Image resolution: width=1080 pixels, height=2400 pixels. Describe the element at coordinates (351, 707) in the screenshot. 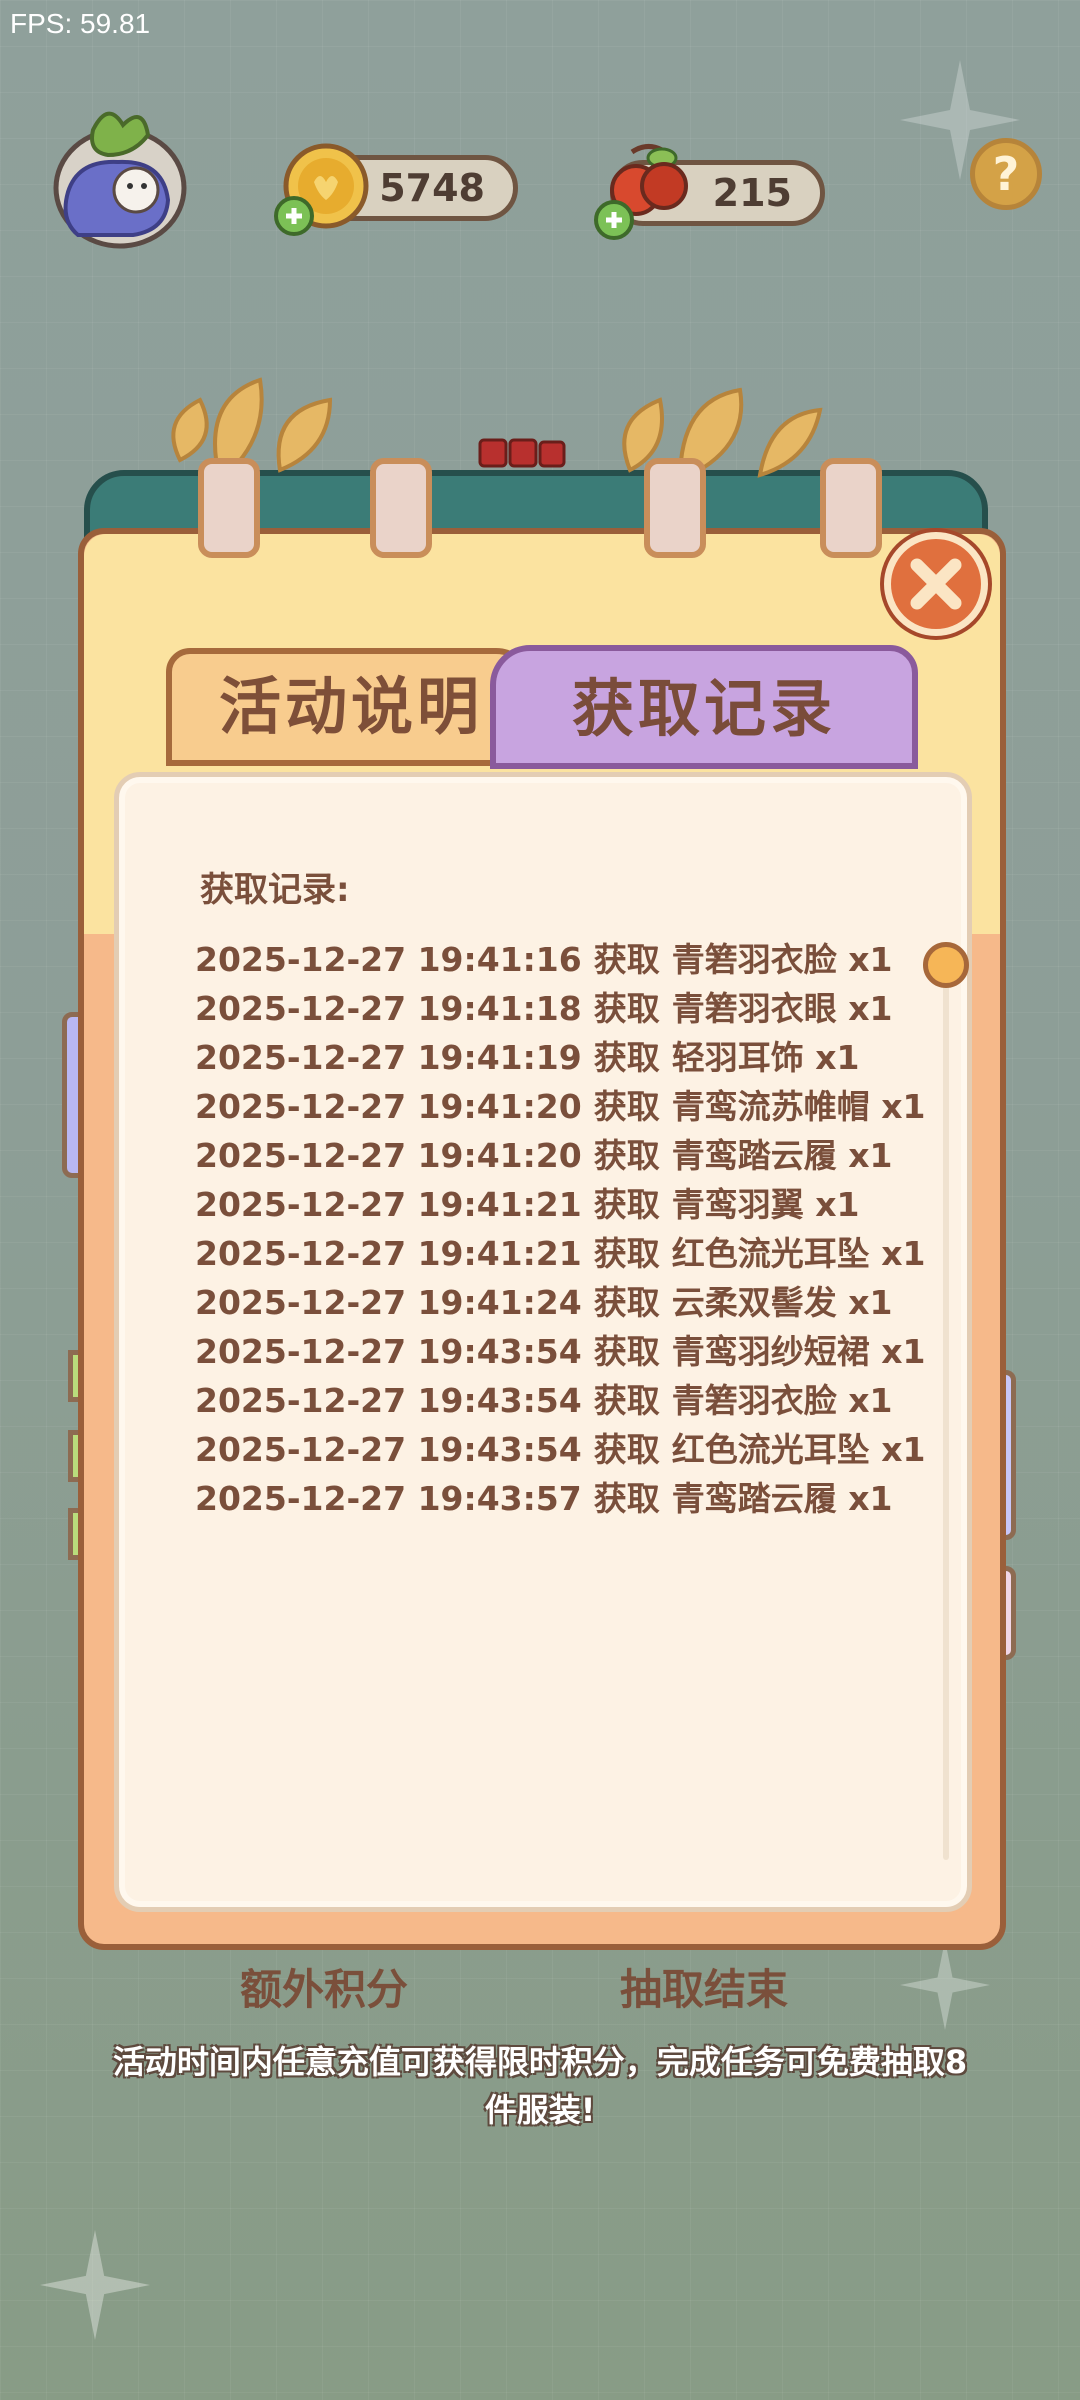

I see `tab-activity-description: 活动说明` at that location.